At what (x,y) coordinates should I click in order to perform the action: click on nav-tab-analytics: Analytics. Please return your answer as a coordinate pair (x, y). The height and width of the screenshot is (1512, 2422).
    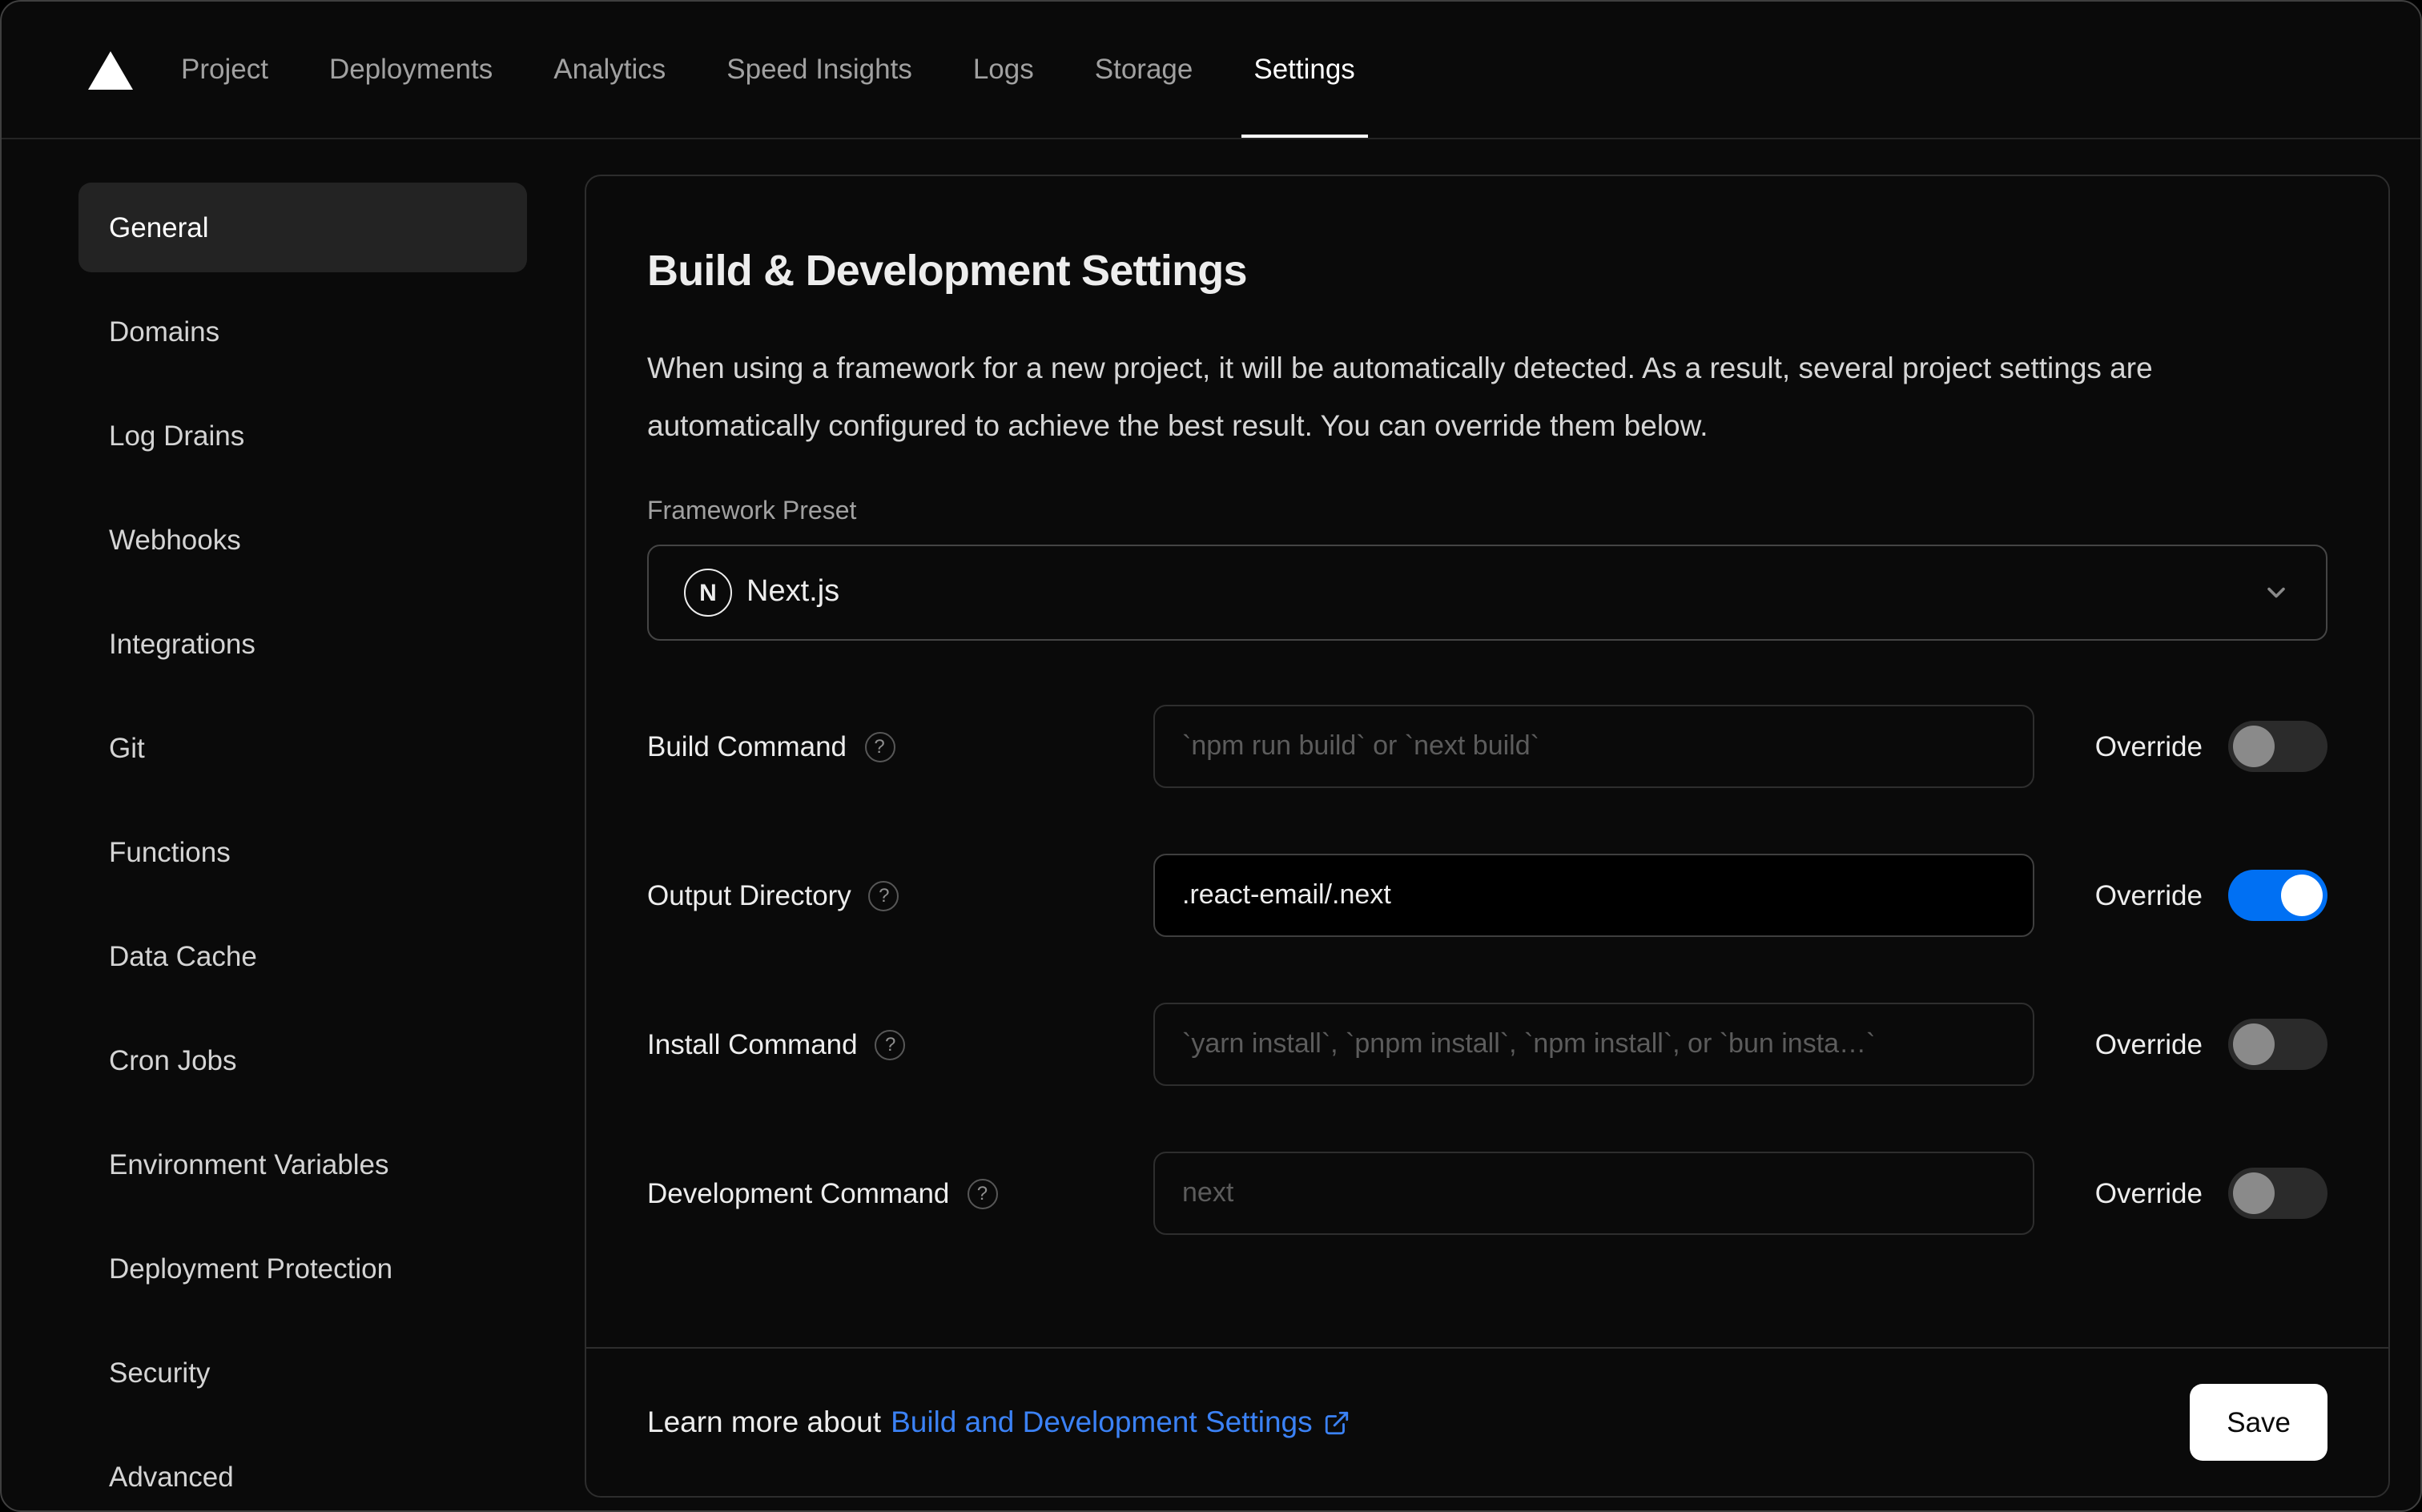
    Looking at the image, I should click on (609, 70).